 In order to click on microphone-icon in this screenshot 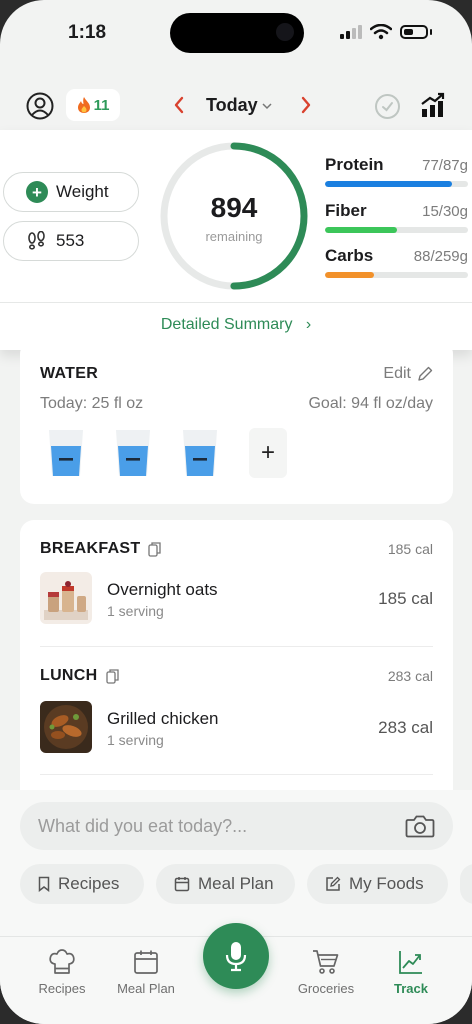, I will do `click(236, 957)`.